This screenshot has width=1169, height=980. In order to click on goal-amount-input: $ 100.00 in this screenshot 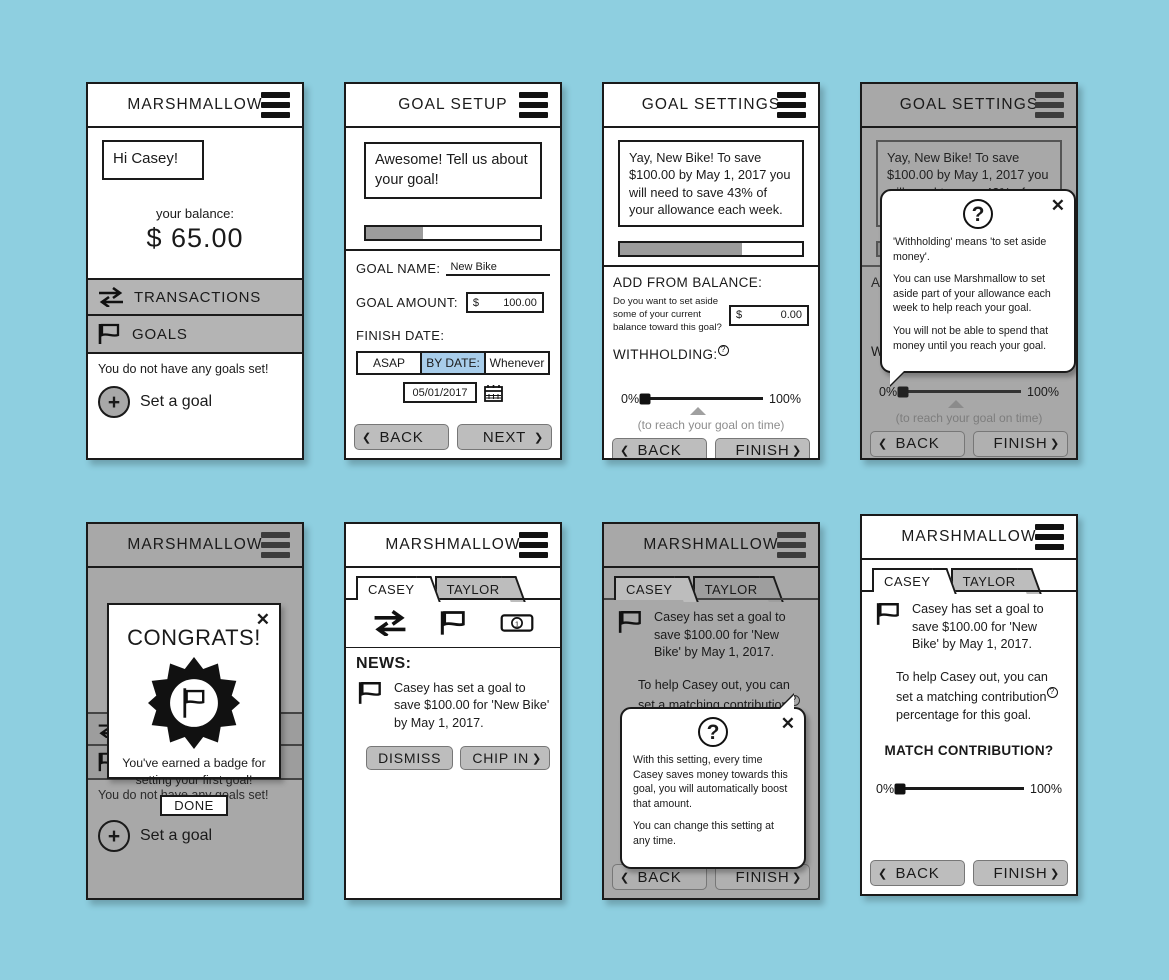, I will do `click(504, 303)`.